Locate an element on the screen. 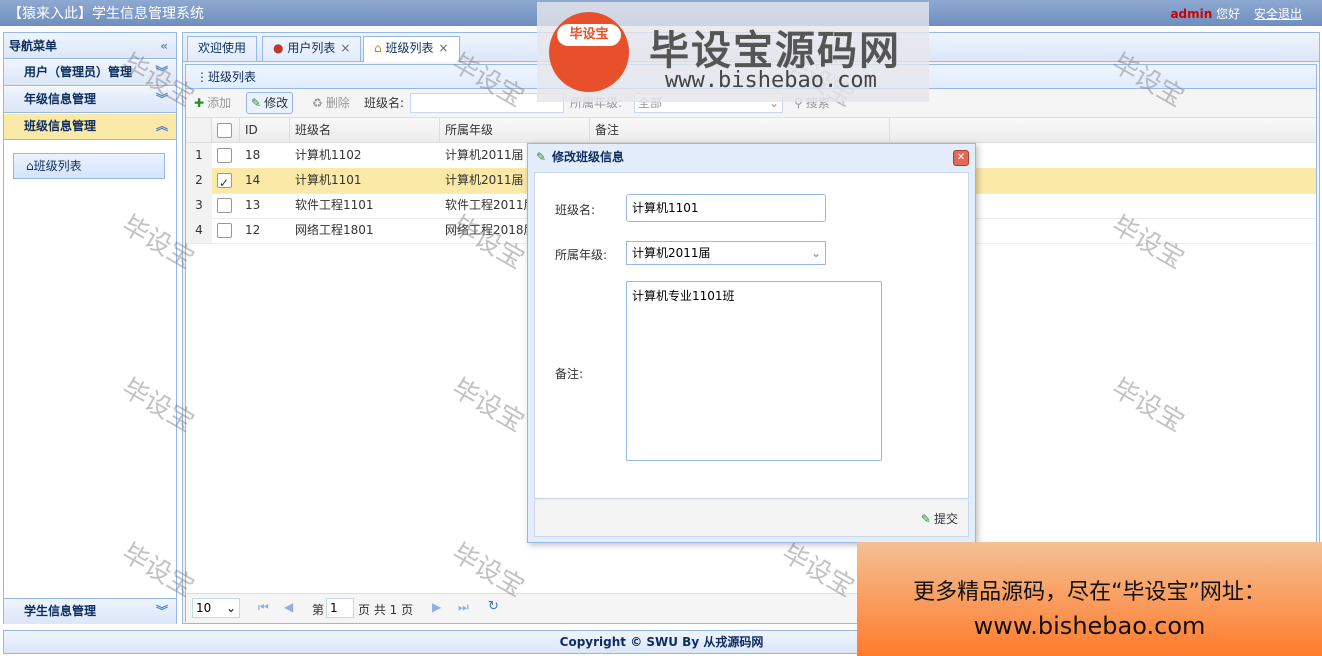  nav-section-label: 学生信息管理 is located at coordinates (60, 611).